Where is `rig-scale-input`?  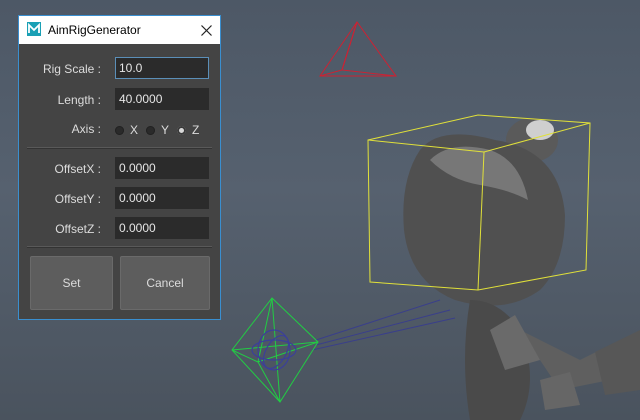
rig-scale-input is located at coordinates (162, 68).